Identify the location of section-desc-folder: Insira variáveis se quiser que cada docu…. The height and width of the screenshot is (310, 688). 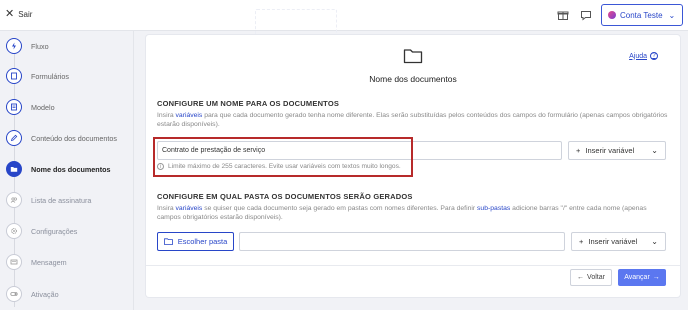
(413, 213).